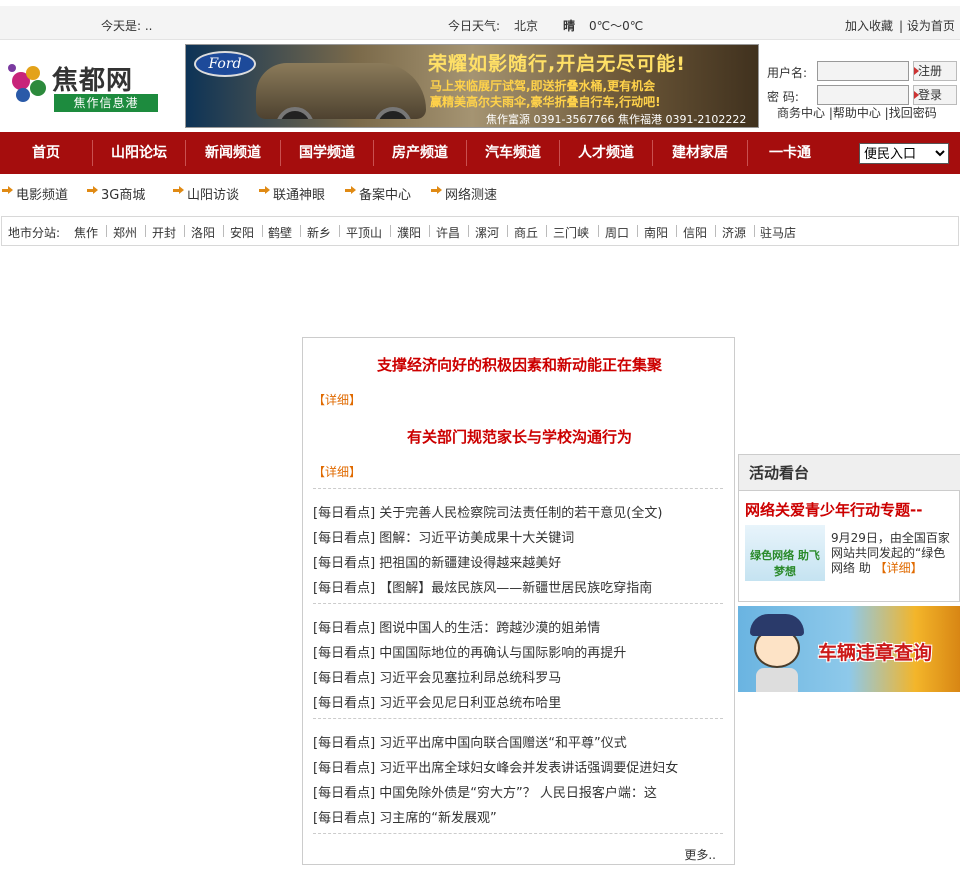 The height and width of the screenshot is (873, 960). What do you see at coordinates (849, 473) in the screenshot?
I see `activity-title: 活动看台` at bounding box center [849, 473].